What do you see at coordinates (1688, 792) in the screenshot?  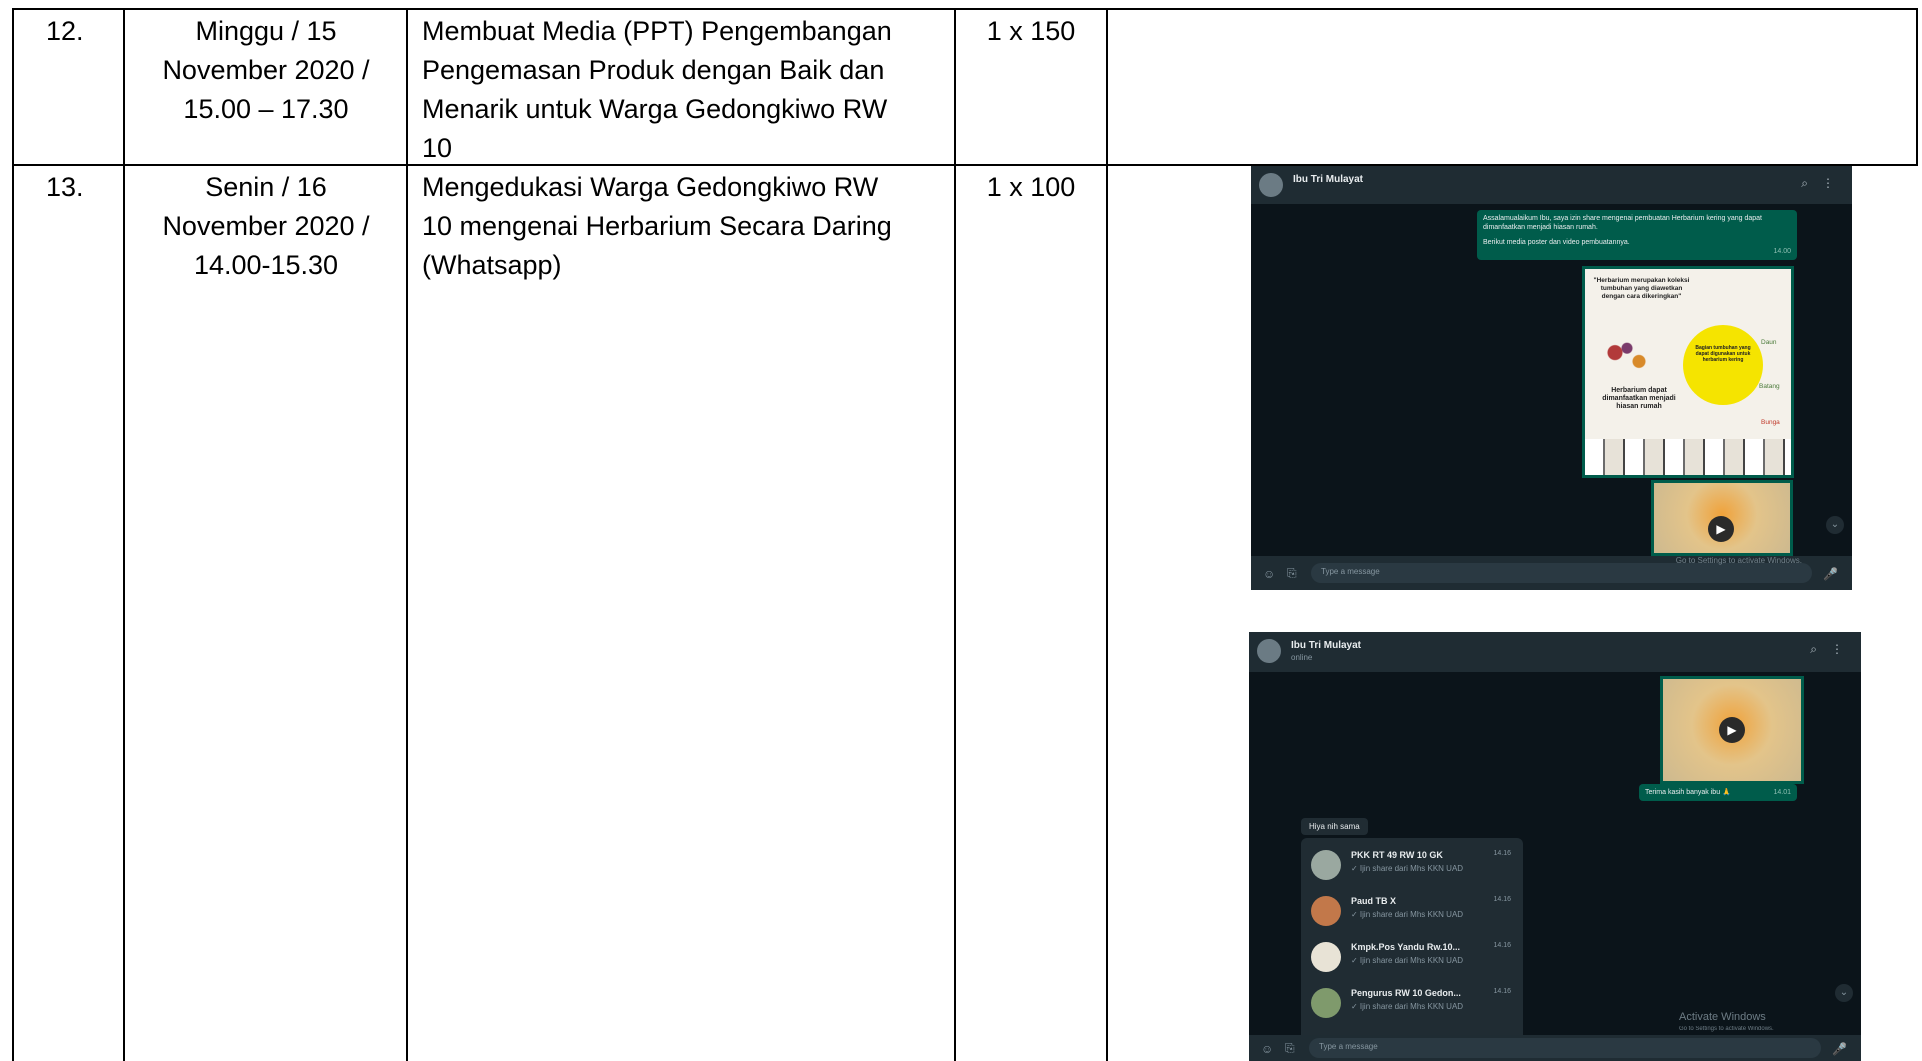 I see `message-text: Terima kasih banyak ibu 🙏` at bounding box center [1688, 792].